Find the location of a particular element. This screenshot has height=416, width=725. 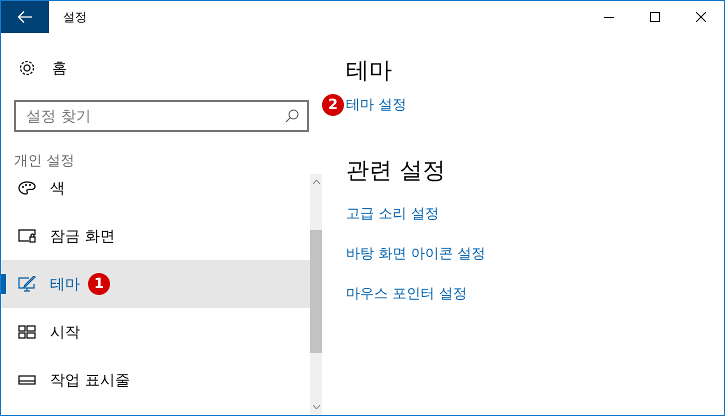

home-link: 홈 is located at coordinates (59, 68).